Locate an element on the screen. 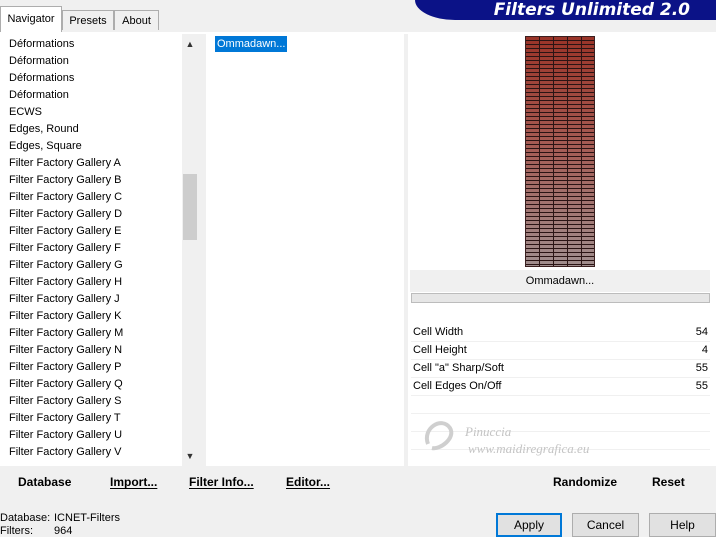 Image resolution: width=716 pixels, height=537 pixels. divider is located at coordinates (202, 250).